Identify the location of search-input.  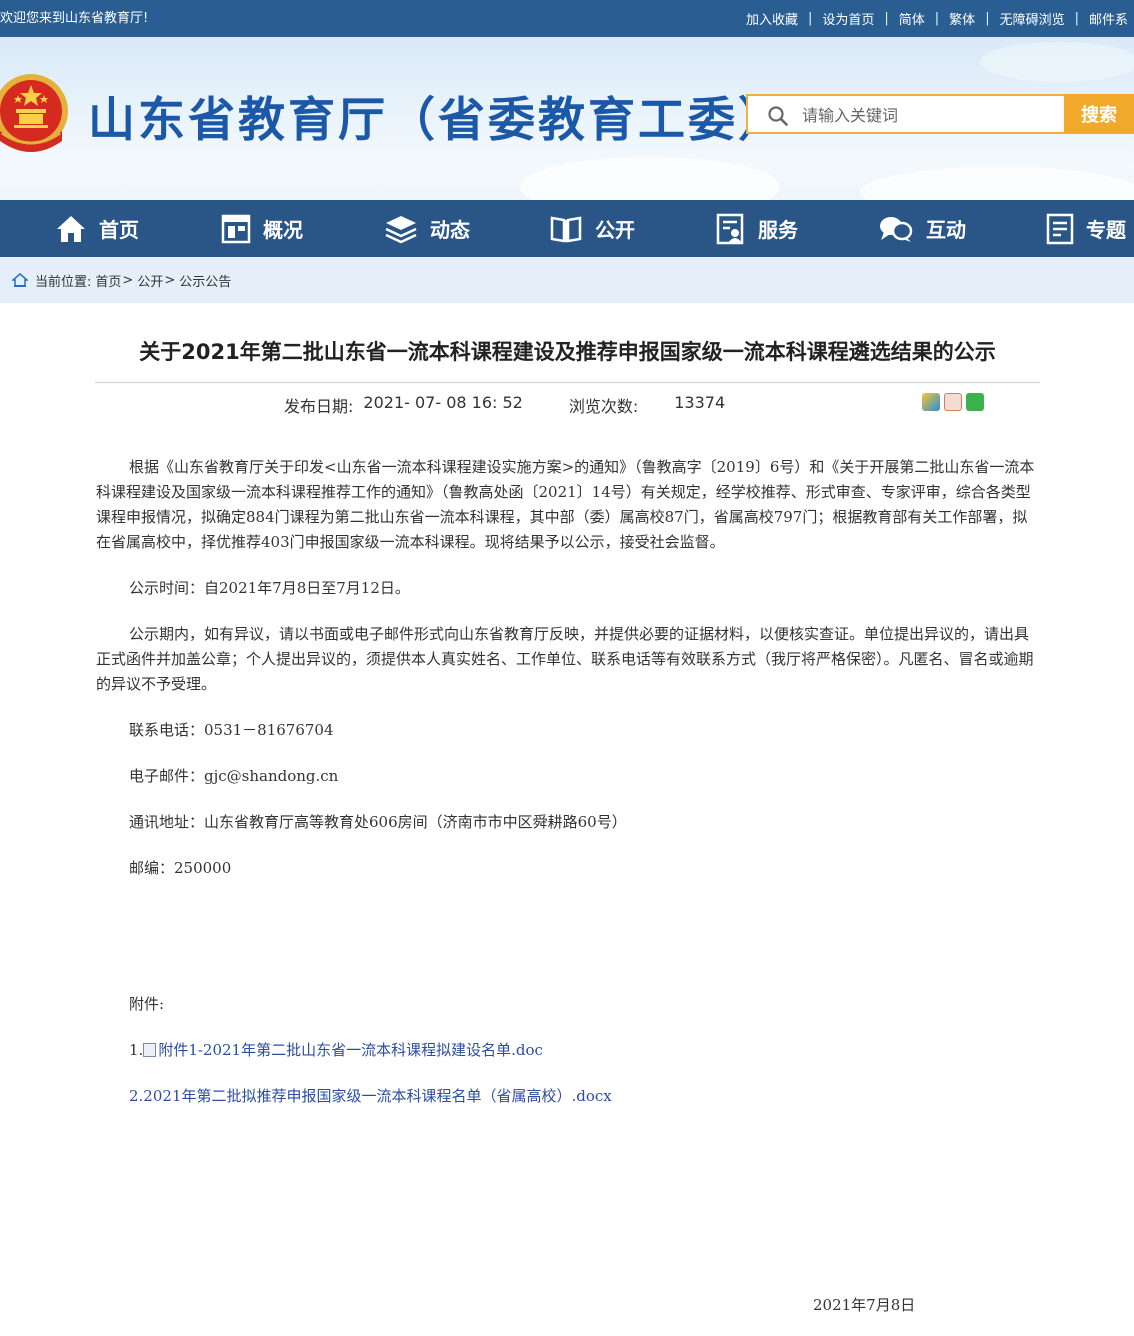
(927, 115).